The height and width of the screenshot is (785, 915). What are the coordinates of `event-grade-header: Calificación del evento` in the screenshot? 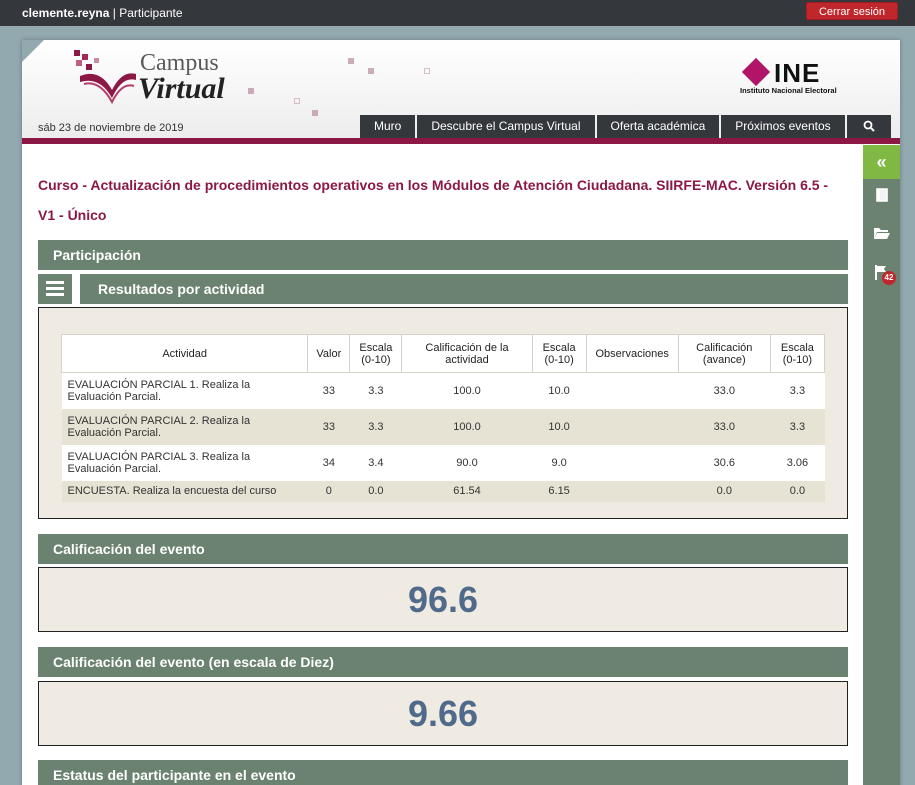 It's located at (443, 549).